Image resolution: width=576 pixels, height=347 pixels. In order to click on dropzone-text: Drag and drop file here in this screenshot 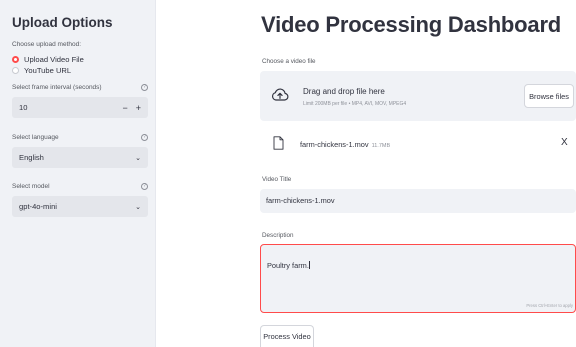, I will do `click(344, 91)`.